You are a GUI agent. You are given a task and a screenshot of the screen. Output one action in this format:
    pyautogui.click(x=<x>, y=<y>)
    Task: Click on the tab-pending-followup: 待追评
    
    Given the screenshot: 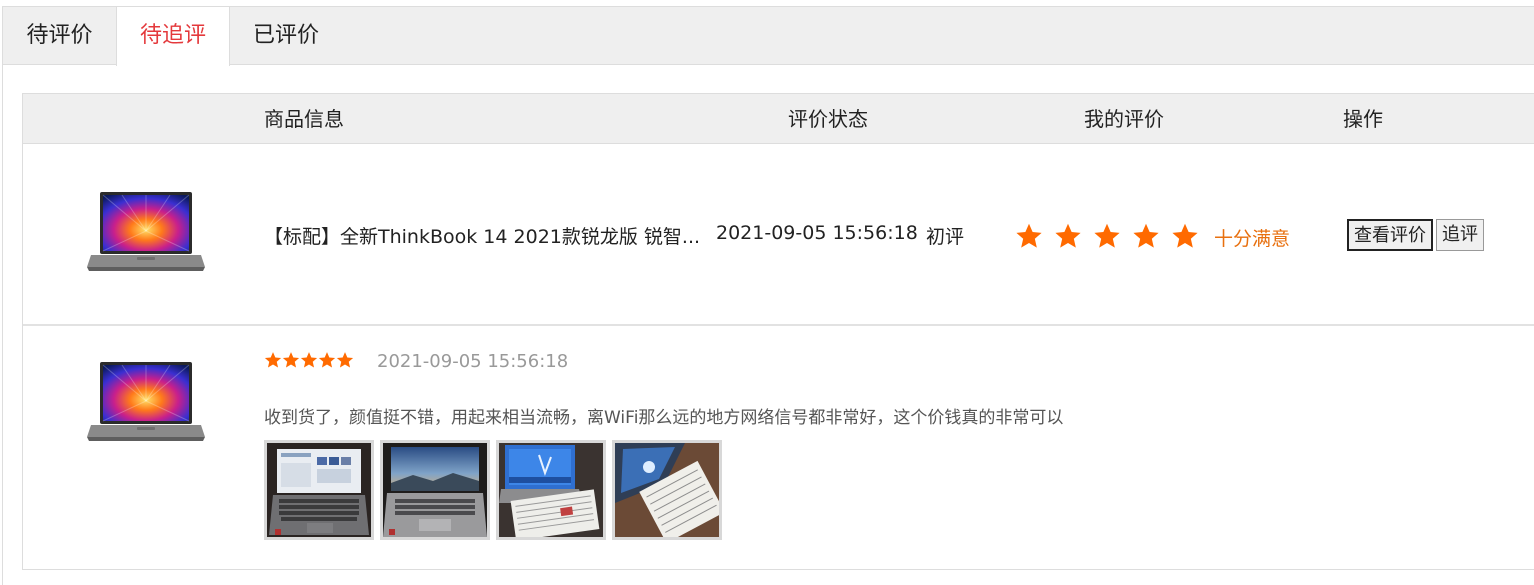 What is the action you would take?
    pyautogui.click(x=173, y=36)
    